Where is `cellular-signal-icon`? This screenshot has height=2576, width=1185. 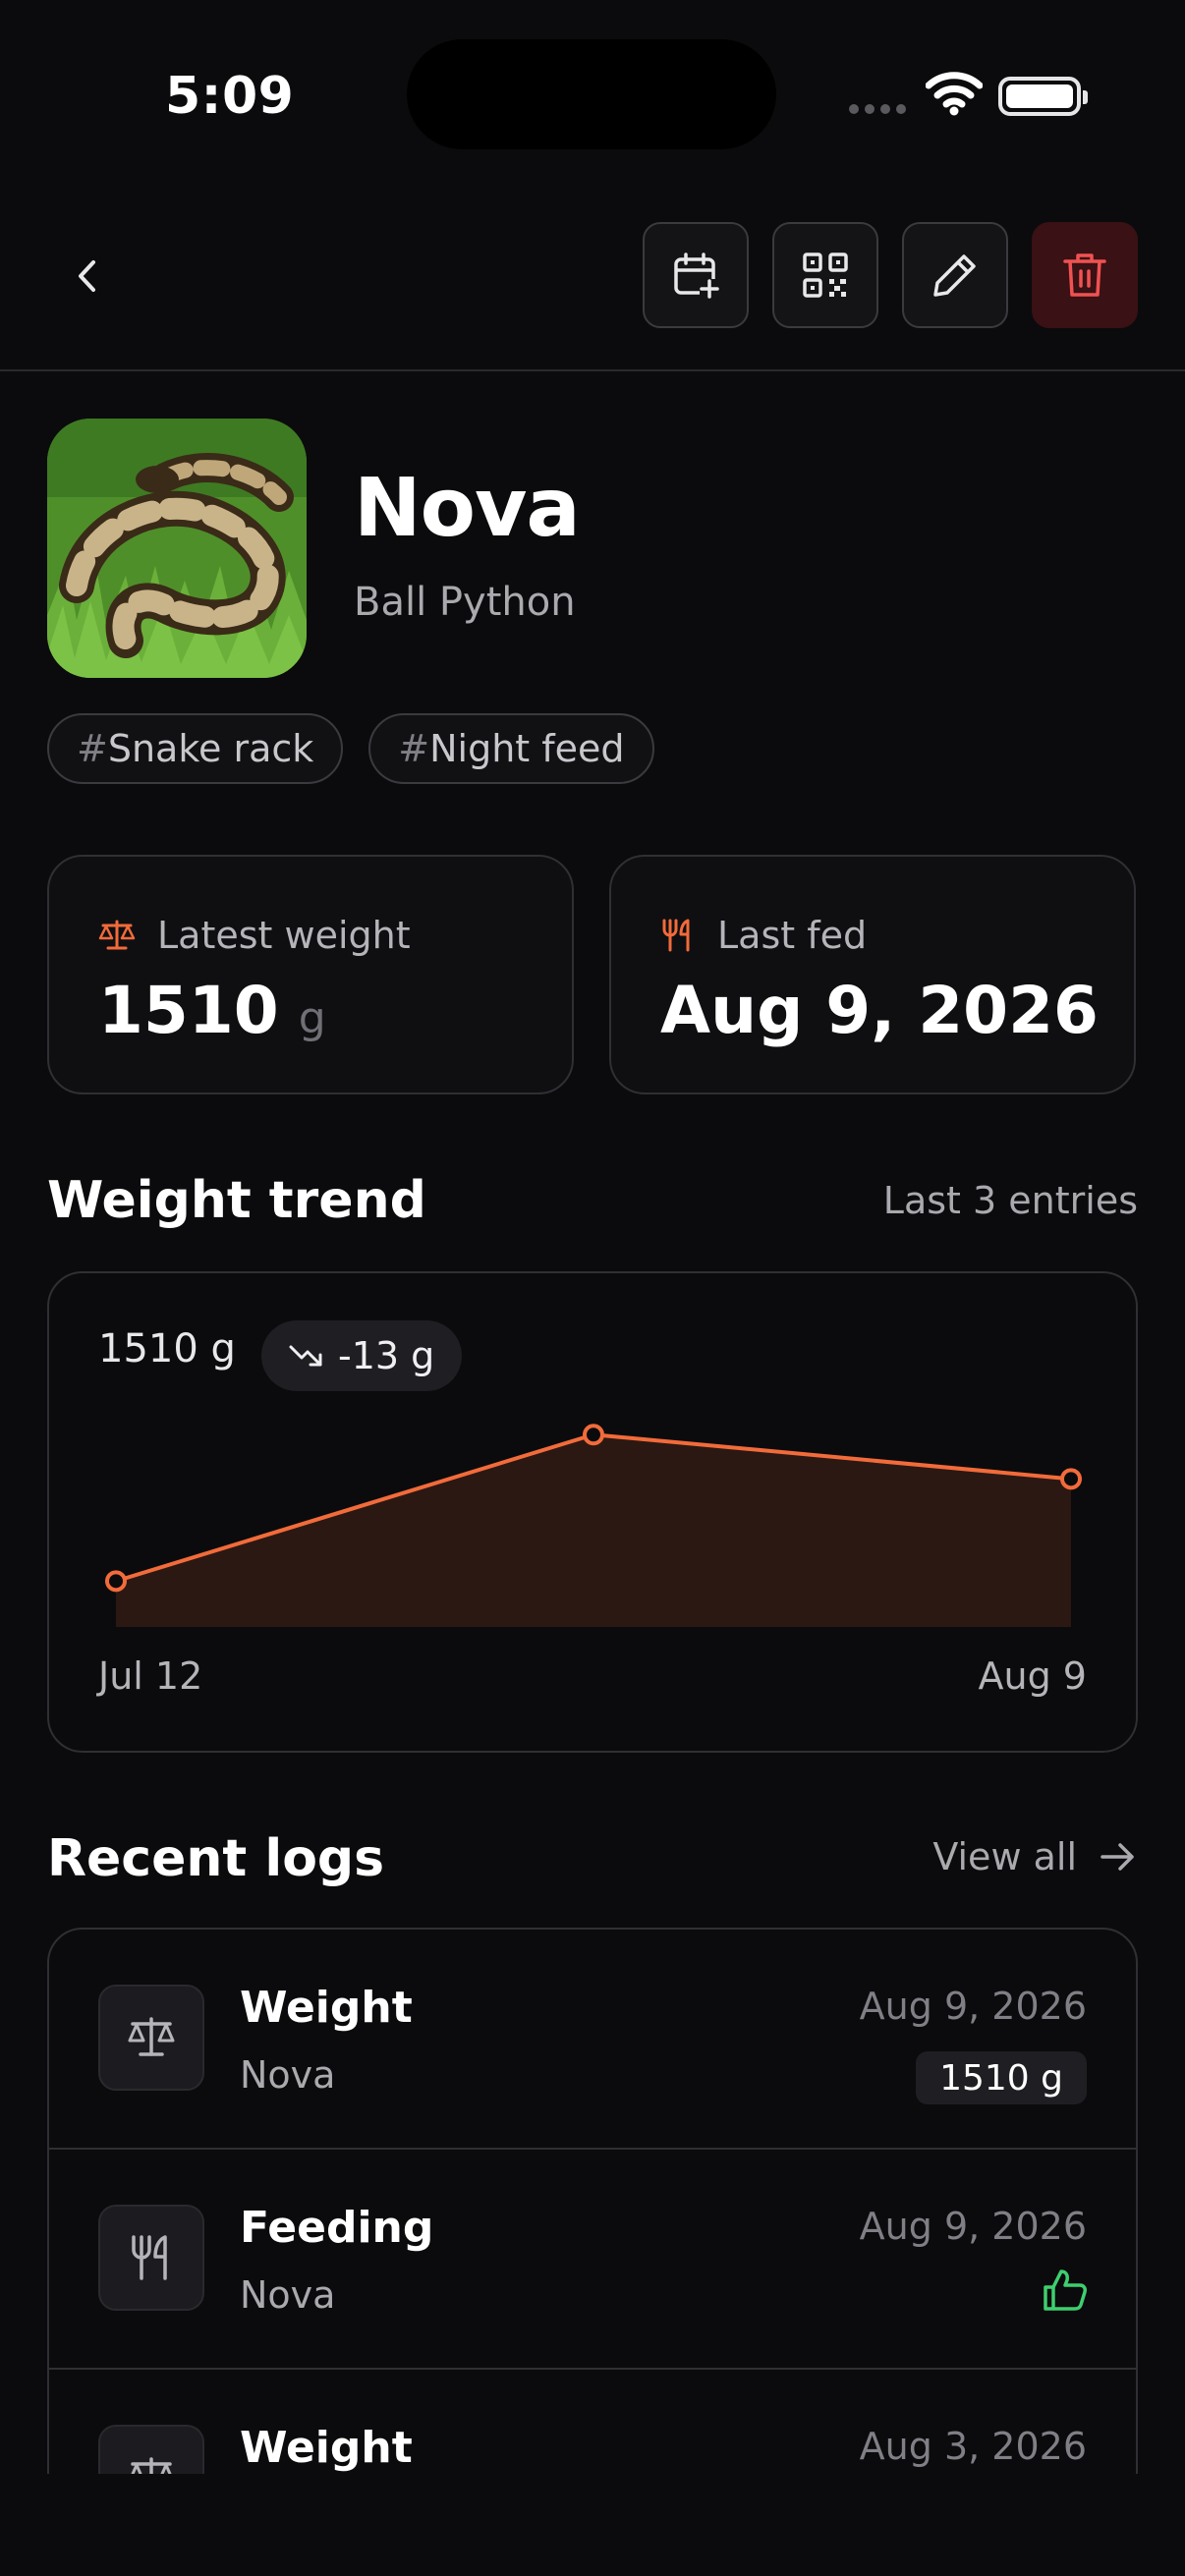 cellular-signal-icon is located at coordinates (878, 109).